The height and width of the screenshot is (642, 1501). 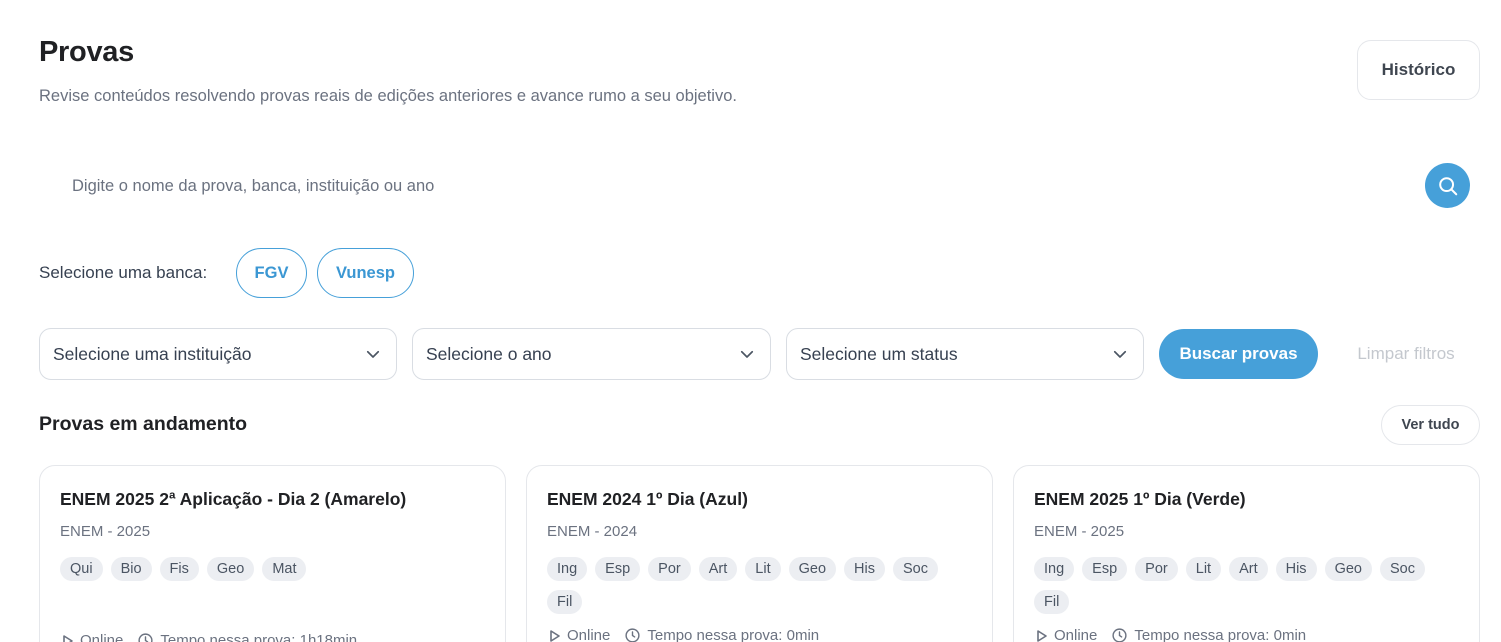 What do you see at coordinates (729, 186) in the screenshot?
I see `search-input` at bounding box center [729, 186].